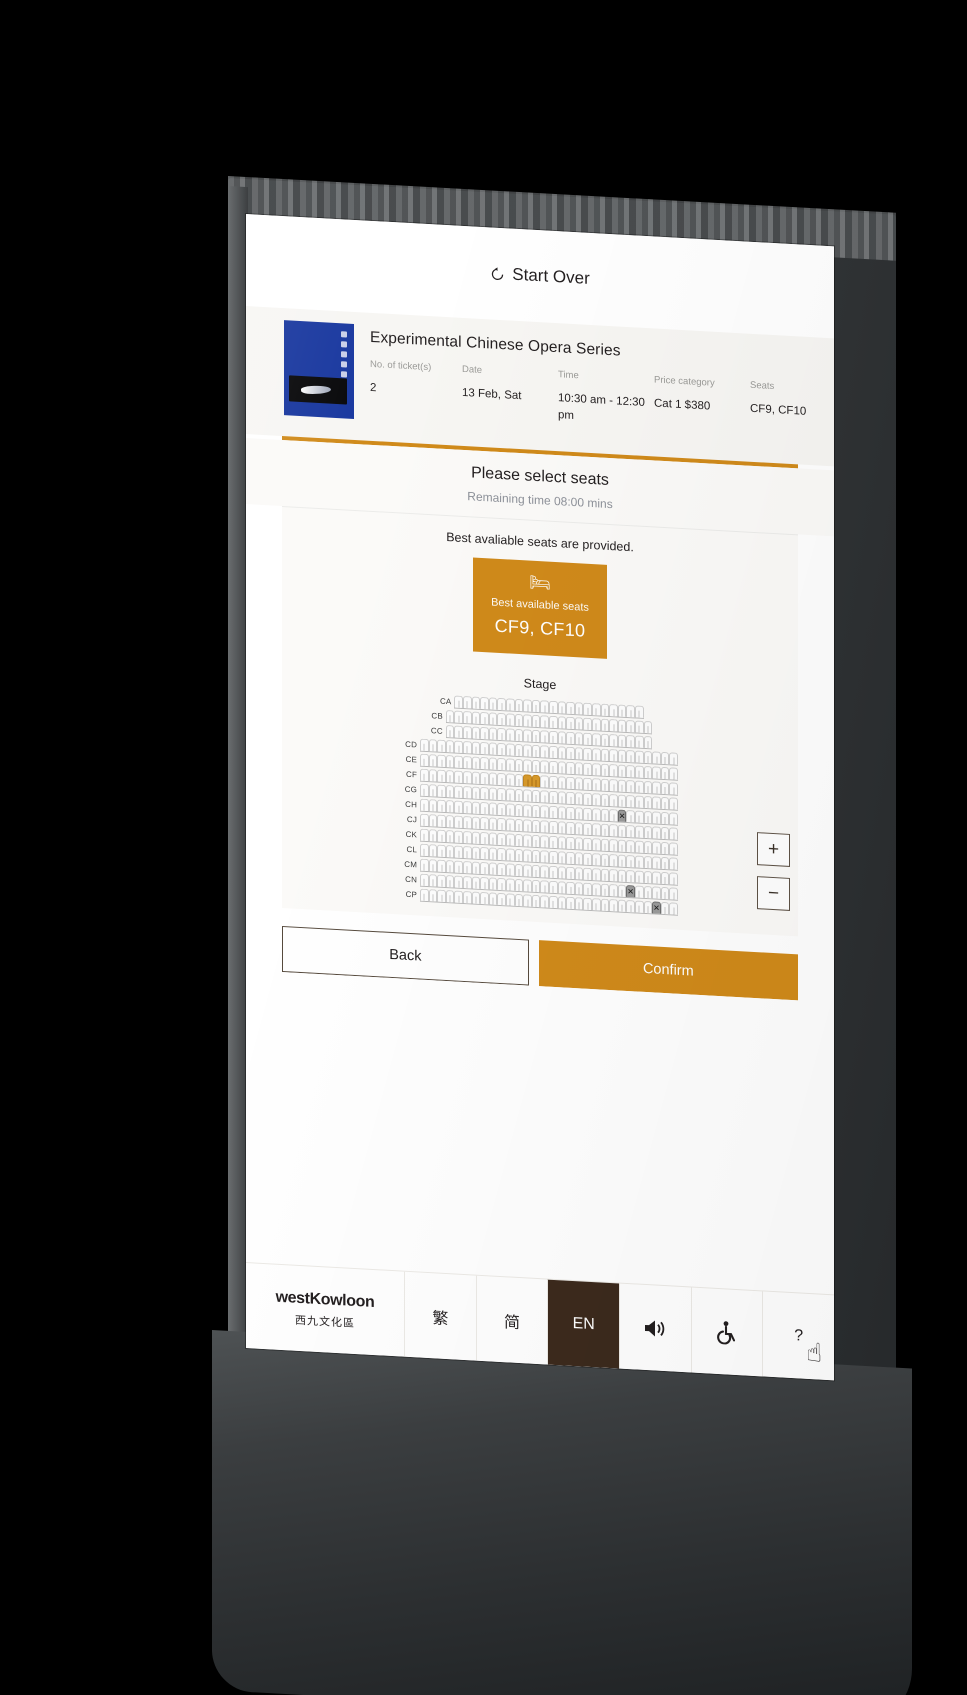 Image resolution: width=967 pixels, height=1695 pixels. What do you see at coordinates (587, 814) in the screenshot?
I see `seat-CH20` at bounding box center [587, 814].